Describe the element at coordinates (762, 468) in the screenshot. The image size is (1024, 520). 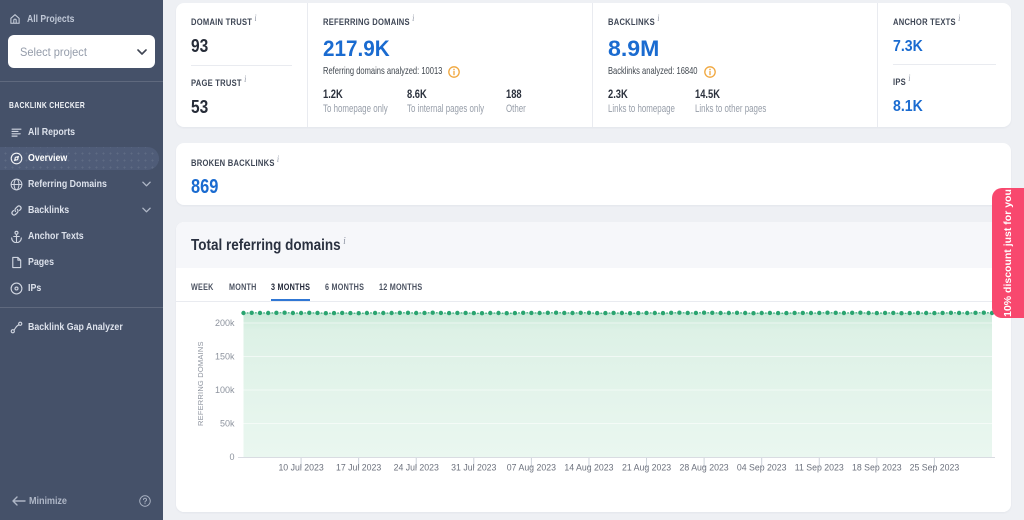
I see `x-tick-label: 04 Sep 2023` at that location.